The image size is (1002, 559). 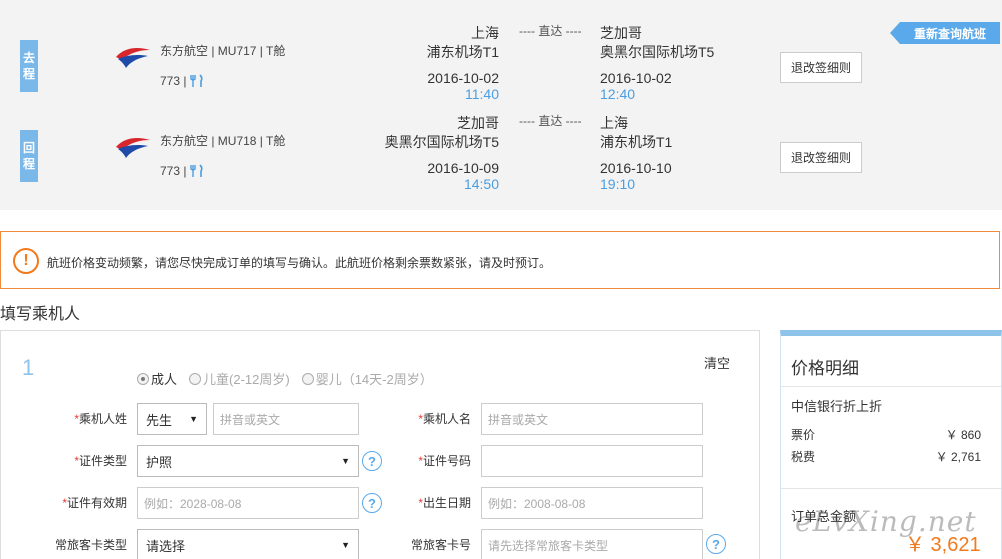 What do you see at coordinates (462, 52) in the screenshot?
I see `departure-airport: 浦东机场T1` at bounding box center [462, 52].